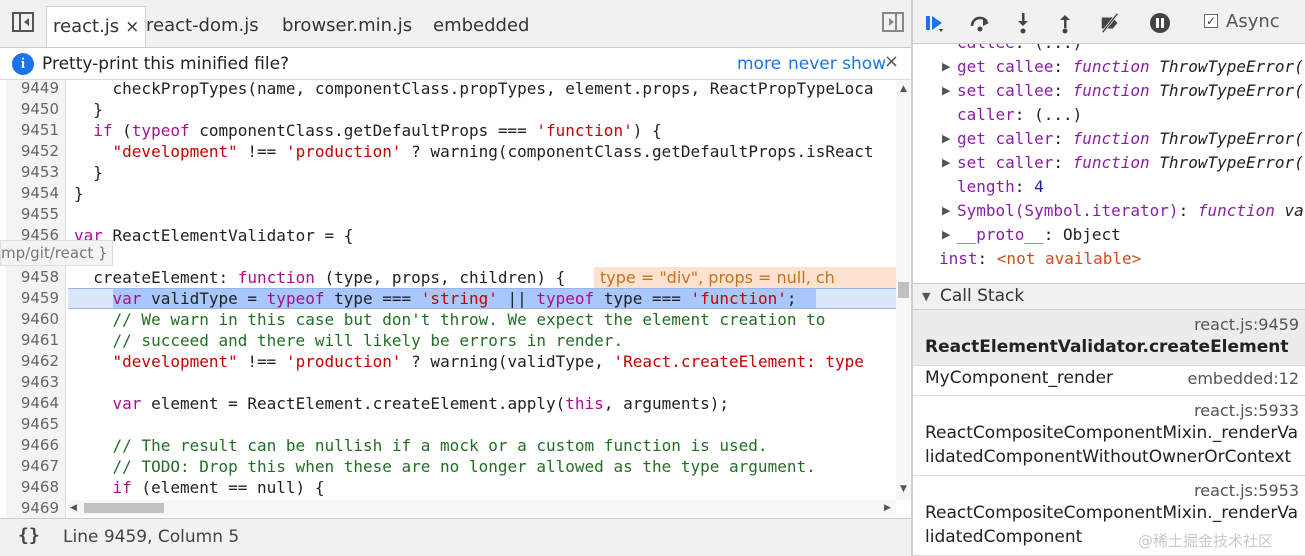 This screenshot has width=1305, height=556. I want to click on scope-property: inst: <not available>, so click(1040, 259).